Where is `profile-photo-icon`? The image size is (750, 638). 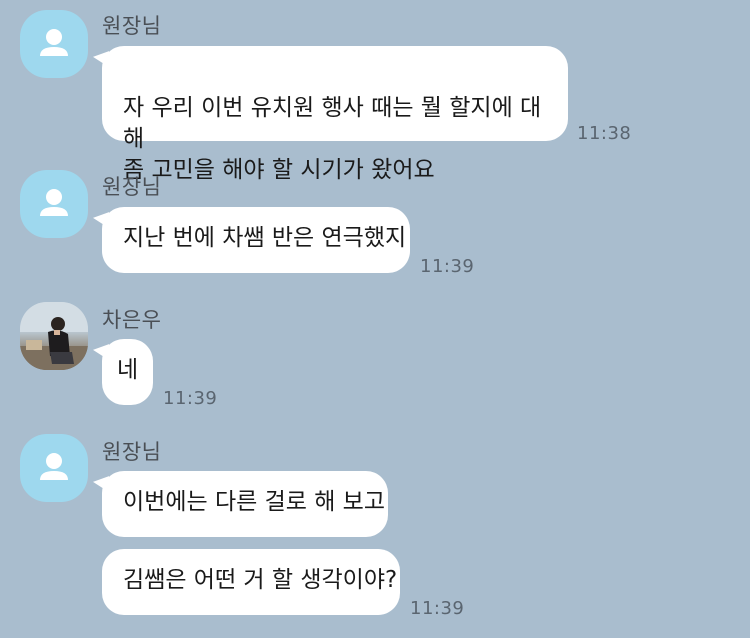
profile-photo-icon is located at coordinates (54, 336).